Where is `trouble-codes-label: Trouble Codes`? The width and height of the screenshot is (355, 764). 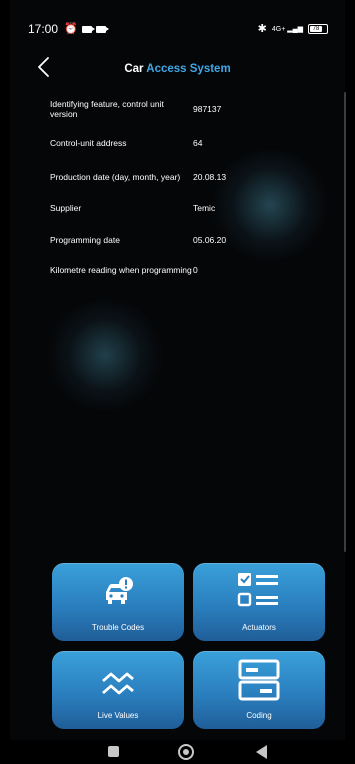
trouble-codes-label: Trouble Codes is located at coordinates (118, 627).